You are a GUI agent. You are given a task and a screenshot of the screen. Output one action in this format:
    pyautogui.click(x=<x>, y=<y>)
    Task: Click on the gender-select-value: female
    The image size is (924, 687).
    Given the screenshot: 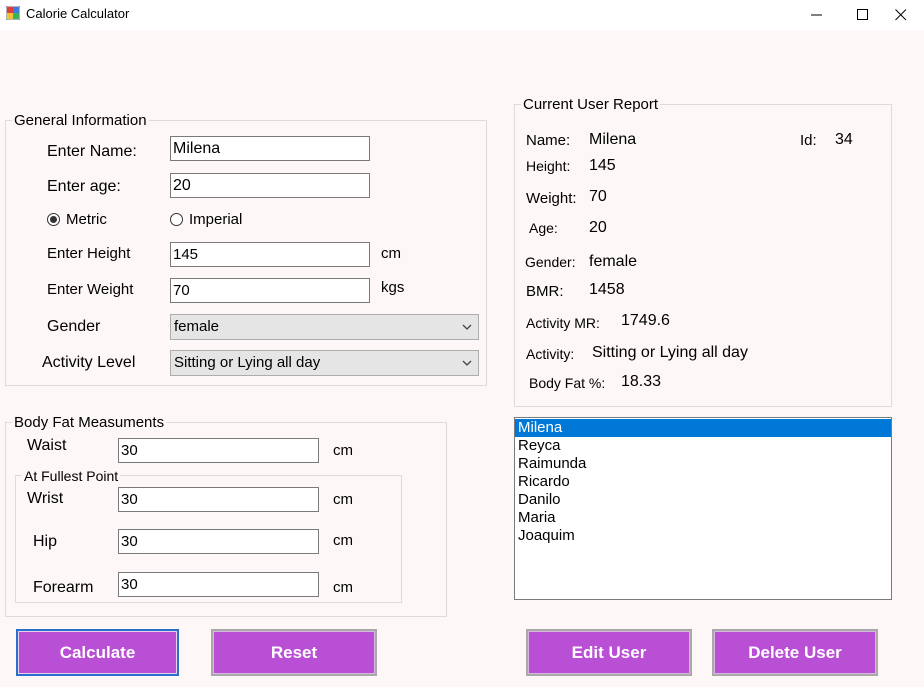 What is the action you would take?
    pyautogui.click(x=197, y=326)
    